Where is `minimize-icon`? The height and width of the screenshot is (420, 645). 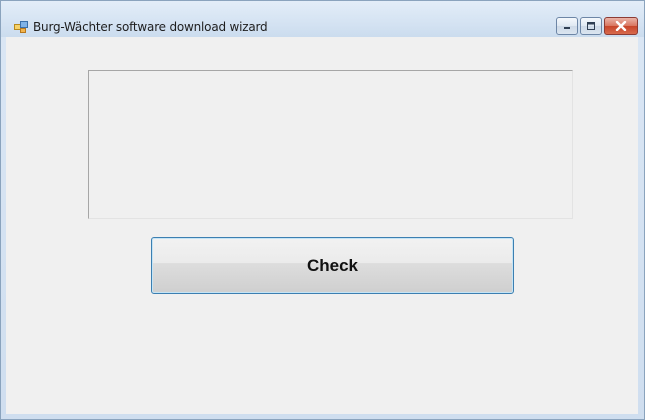
minimize-icon is located at coordinates (567, 28).